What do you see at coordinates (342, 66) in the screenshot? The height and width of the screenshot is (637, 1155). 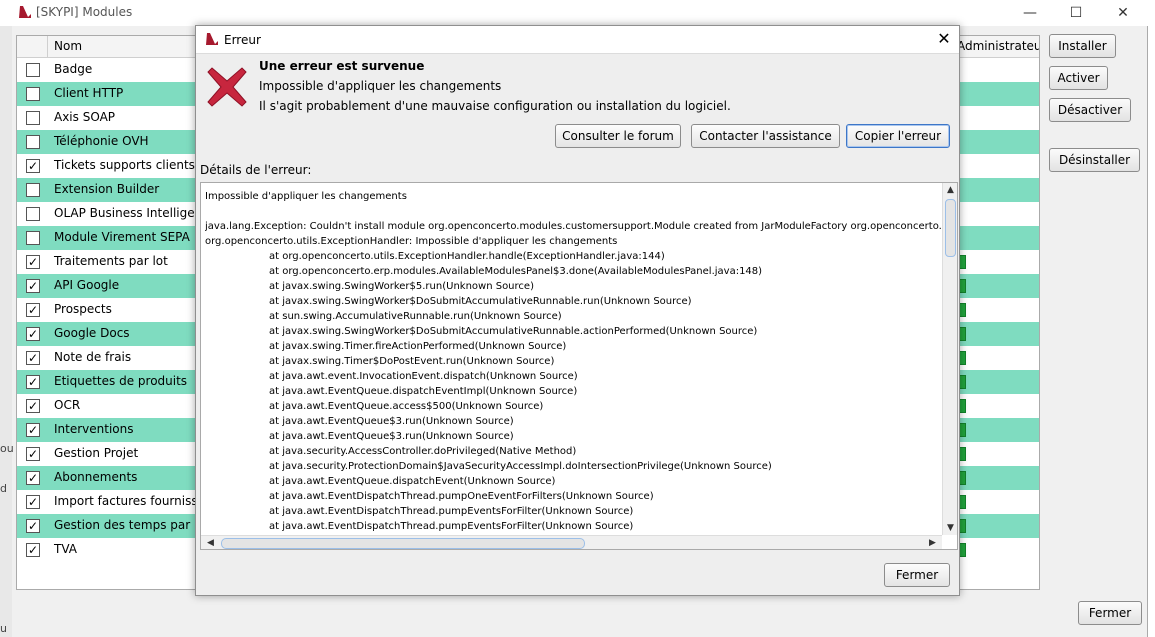 I see `error-heading: Une erreur est survenue` at bounding box center [342, 66].